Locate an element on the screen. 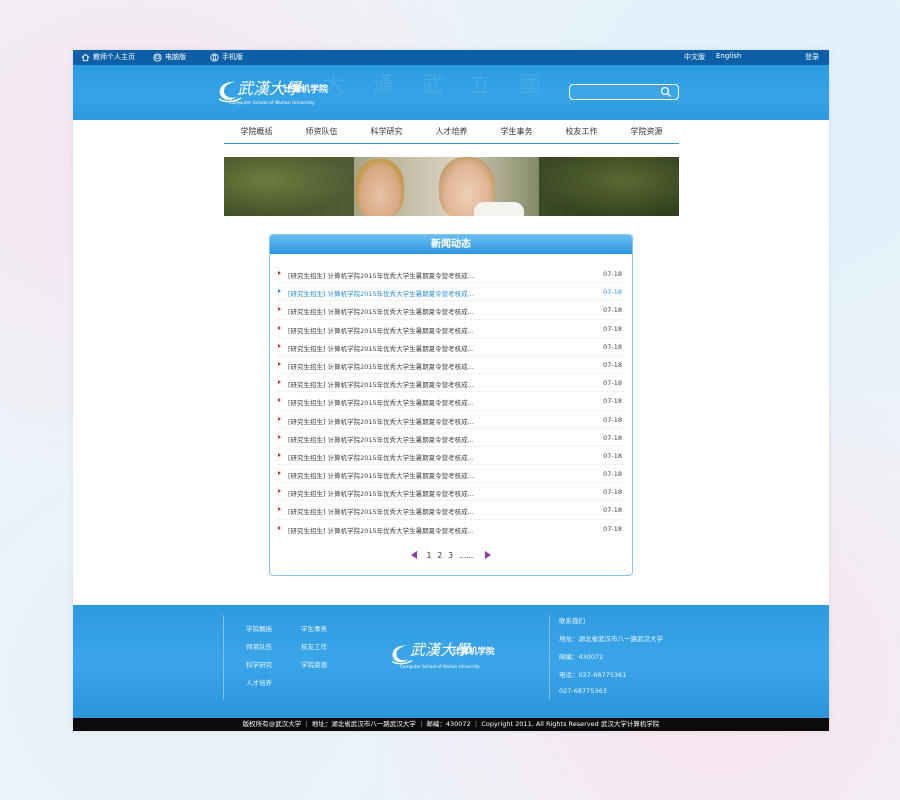  nav-item-resources: 学院资源 is located at coordinates (647, 131).